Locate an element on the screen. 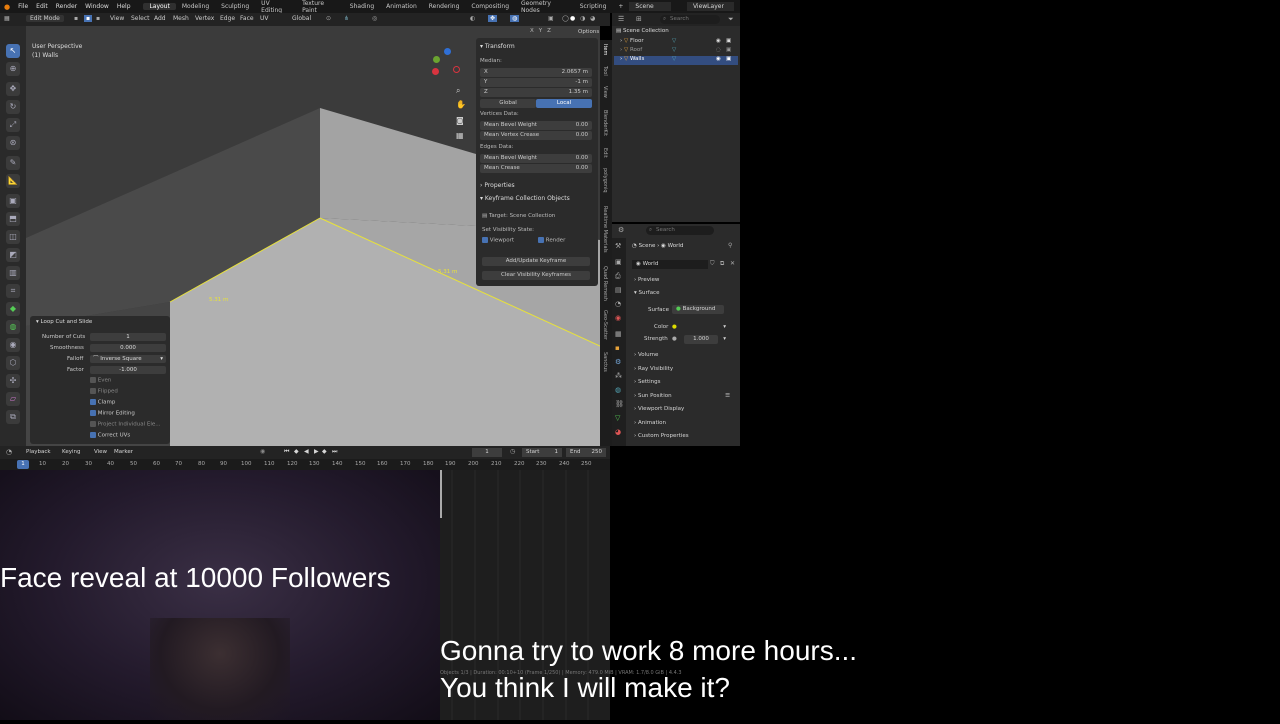 Image resolution: width=1280 pixels, height=724 pixels. clock-icon: ◷ is located at coordinates (512, 451).